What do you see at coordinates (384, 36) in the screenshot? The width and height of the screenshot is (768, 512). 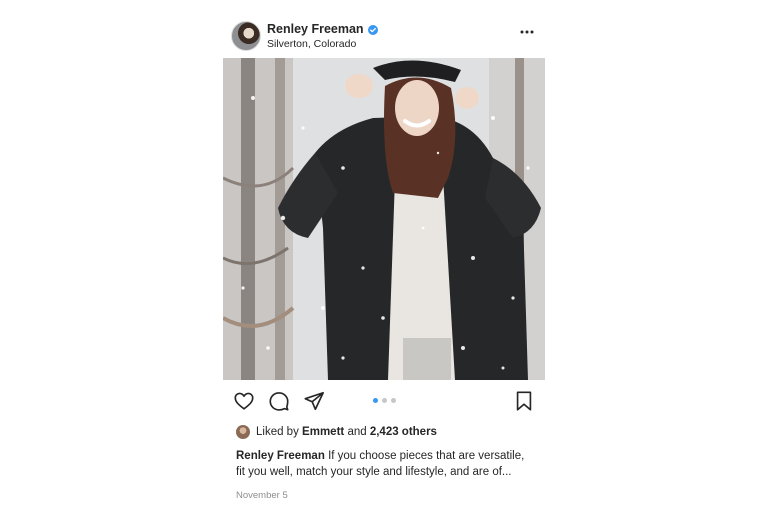 I see `post-header: Renley Freeman Silverton, Colorado` at bounding box center [384, 36].